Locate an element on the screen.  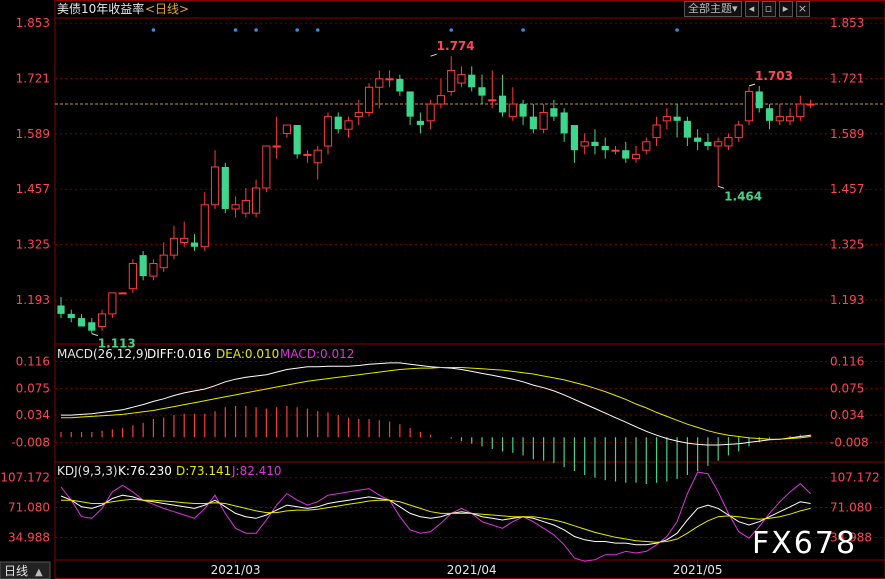
macd-tick-left: 0.034 is located at coordinates (33, 415).